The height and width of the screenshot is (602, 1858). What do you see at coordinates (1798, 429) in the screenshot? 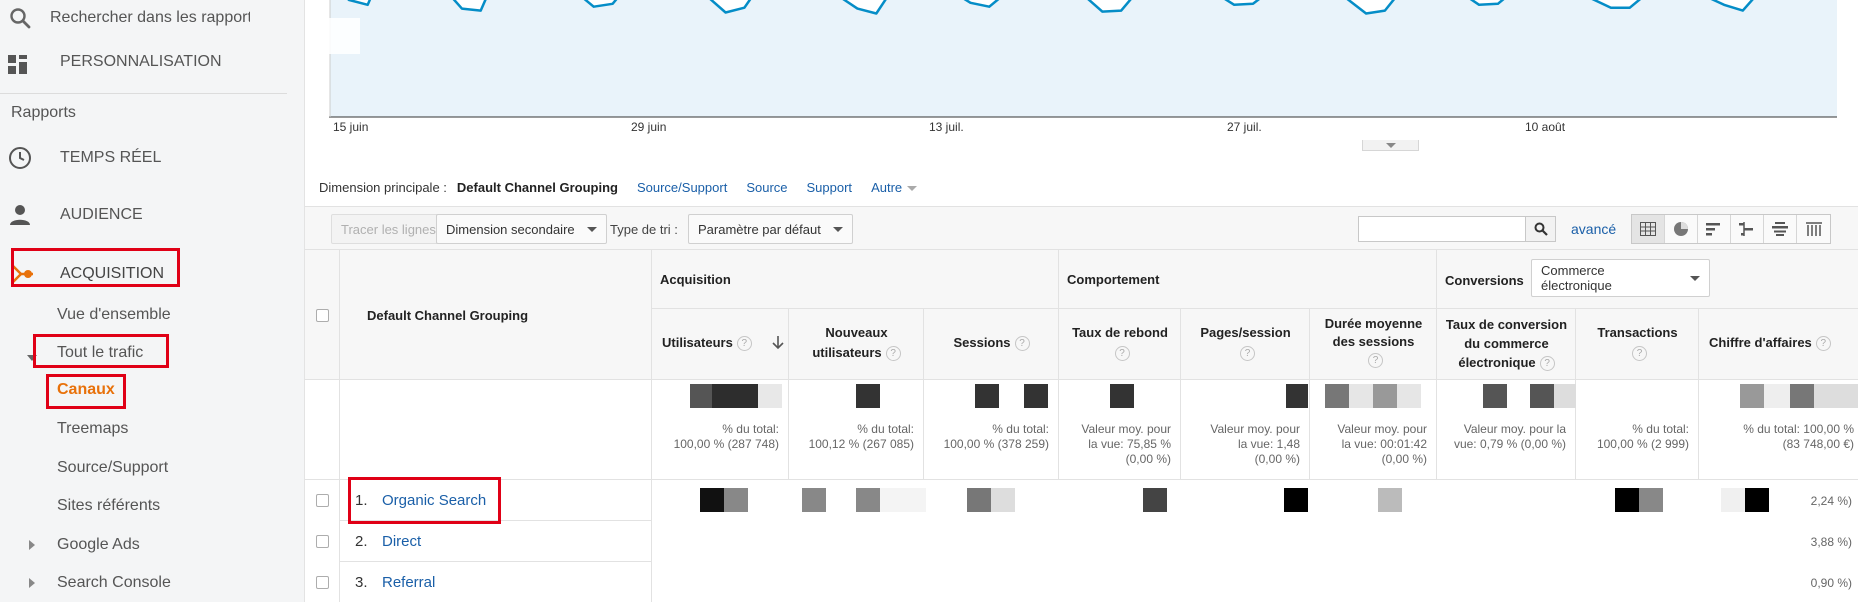
I see `total-line: % du total: 100,00 %` at bounding box center [1798, 429].